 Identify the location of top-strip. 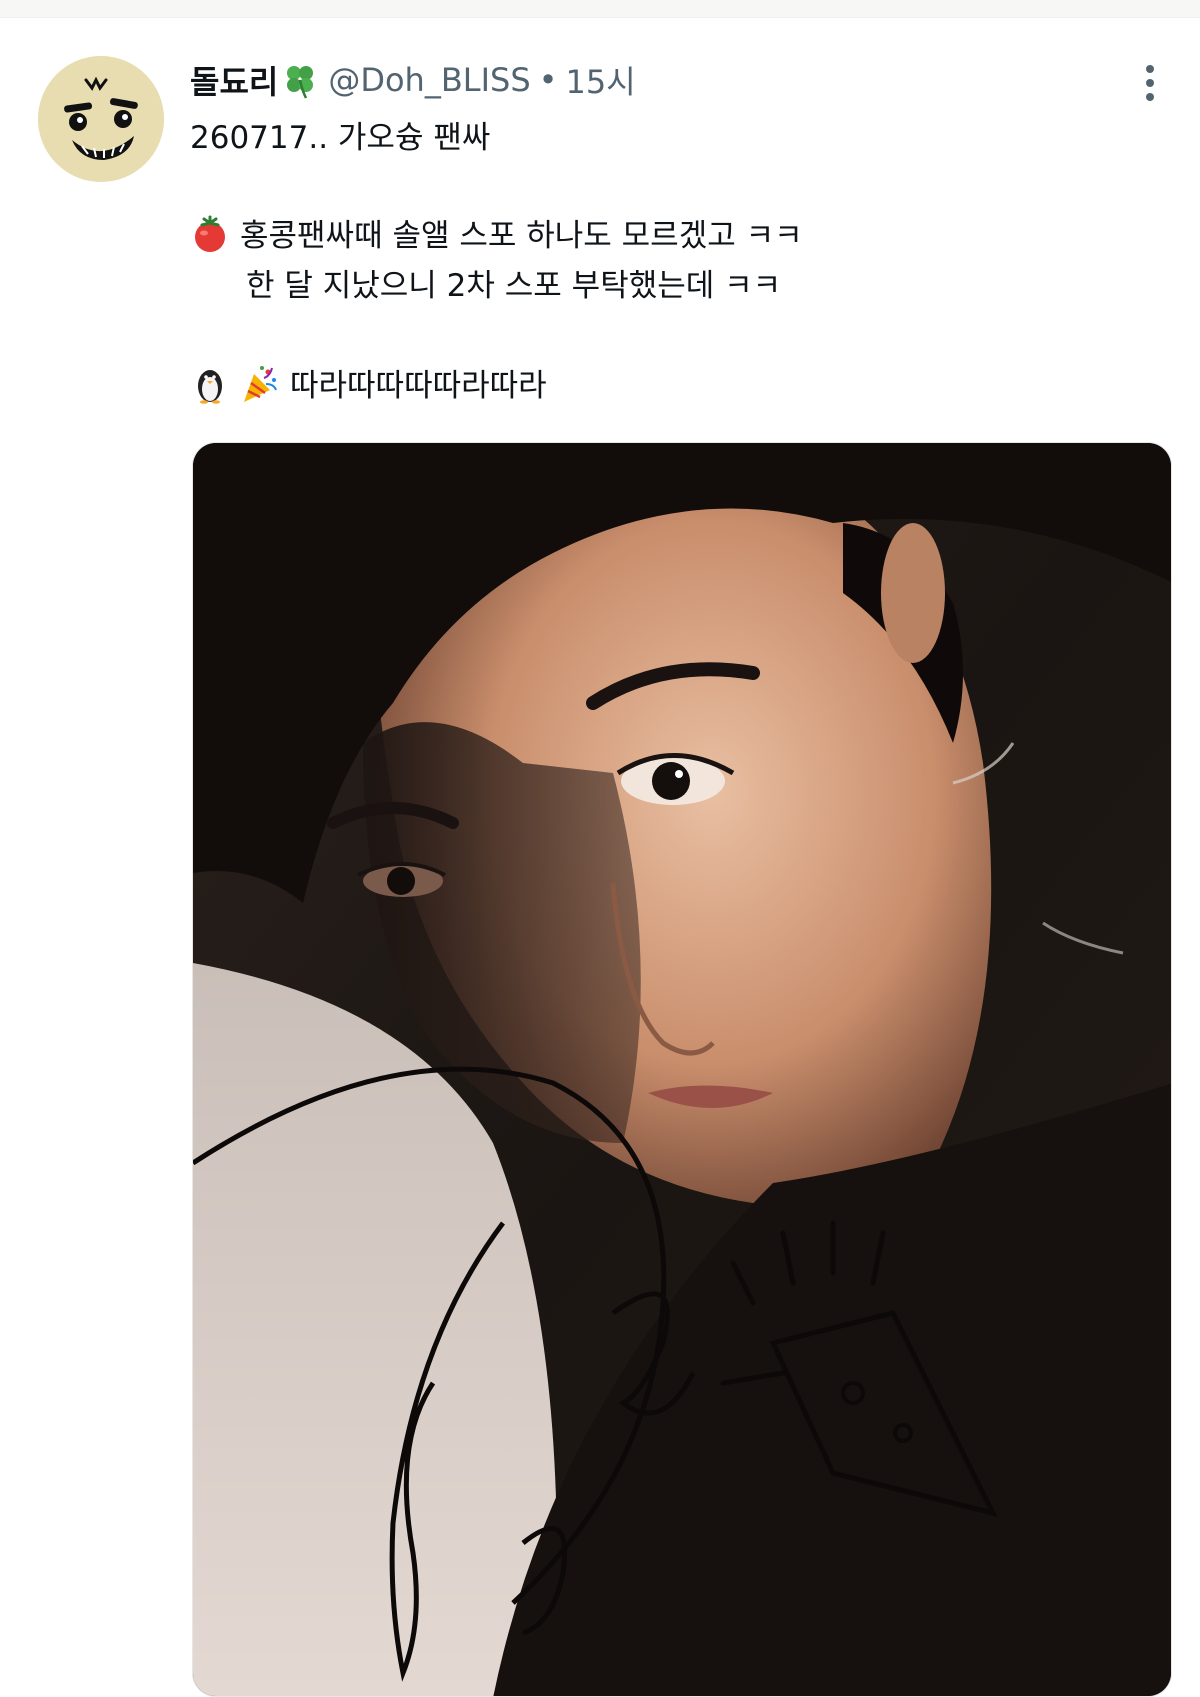
(600, 9).